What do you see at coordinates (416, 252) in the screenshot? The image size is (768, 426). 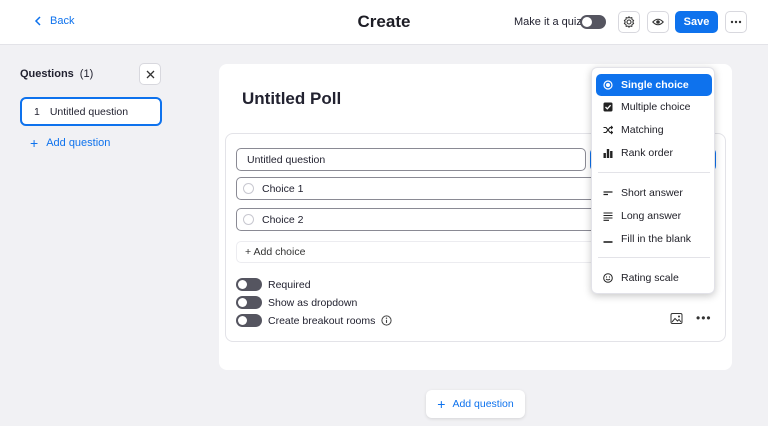 I see `add-choice-button: + Add choice` at bounding box center [416, 252].